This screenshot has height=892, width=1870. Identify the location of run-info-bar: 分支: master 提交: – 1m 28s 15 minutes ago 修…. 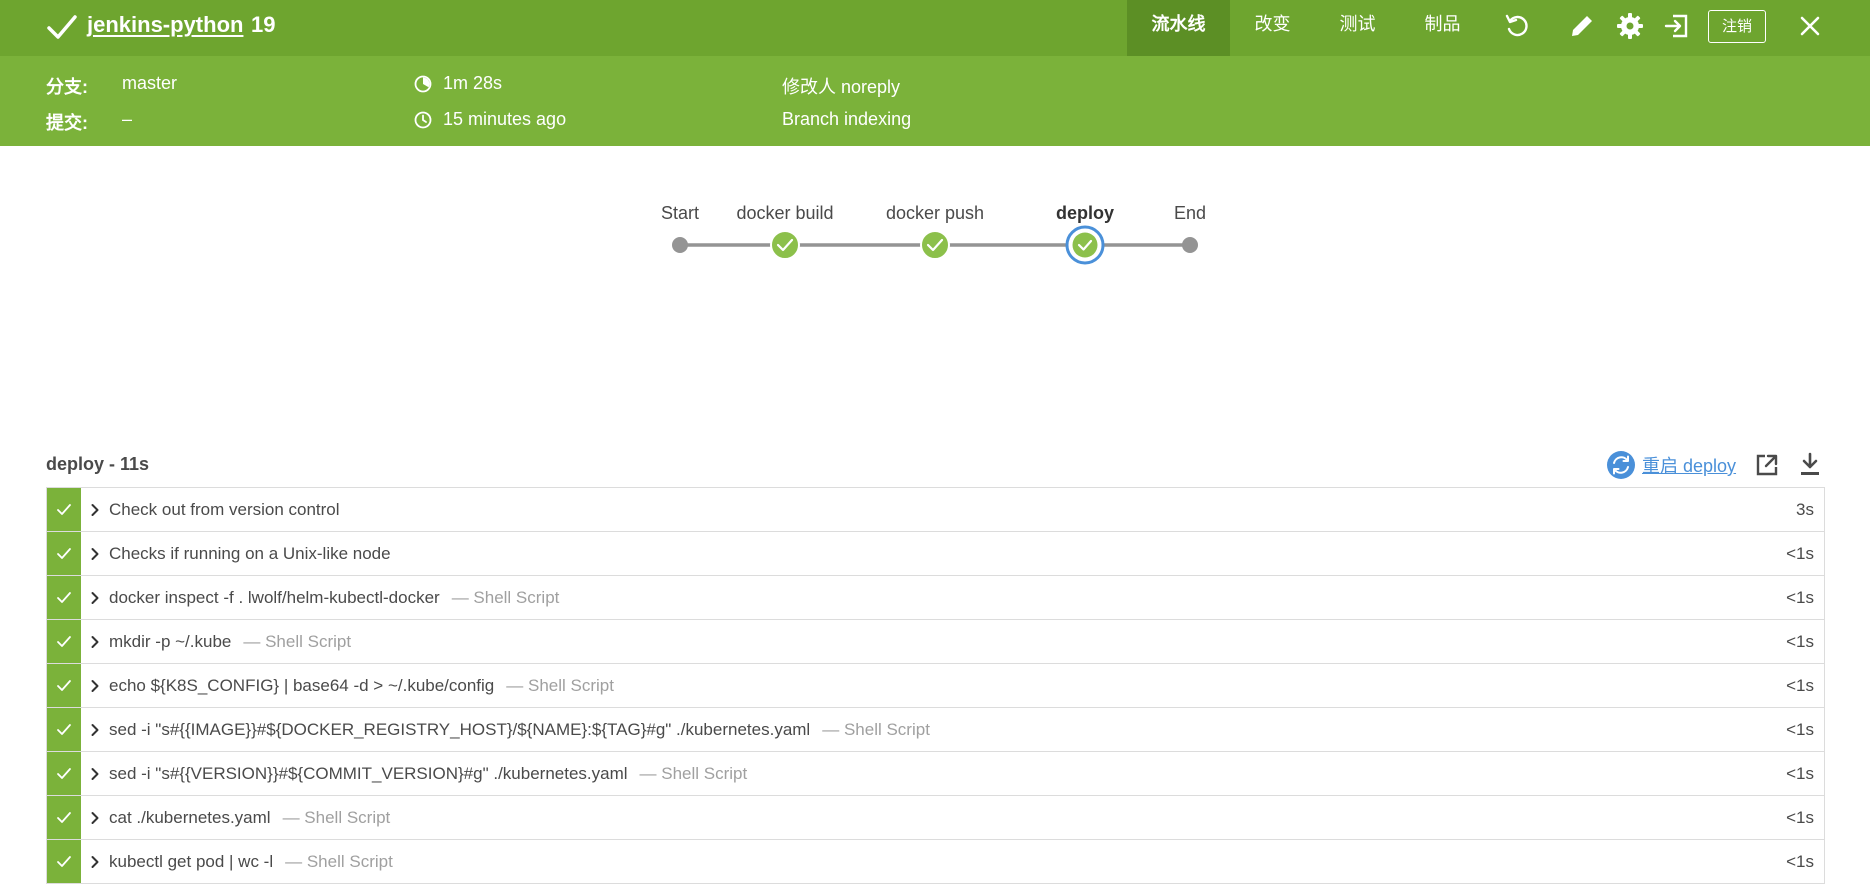
(935, 101).